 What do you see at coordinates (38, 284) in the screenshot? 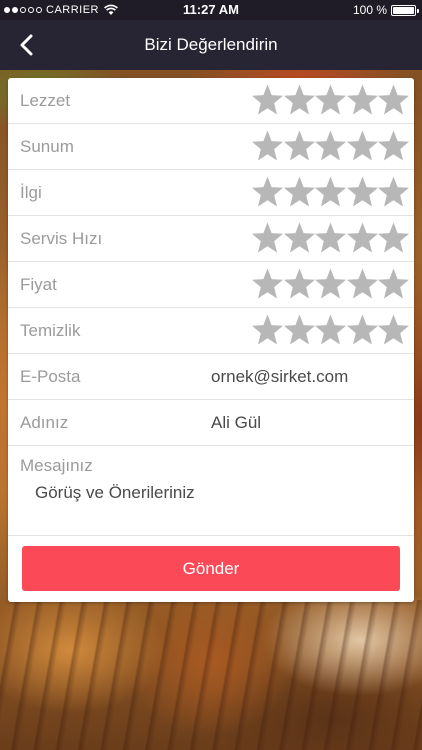
I see `rating-label: Fiyat` at bounding box center [38, 284].